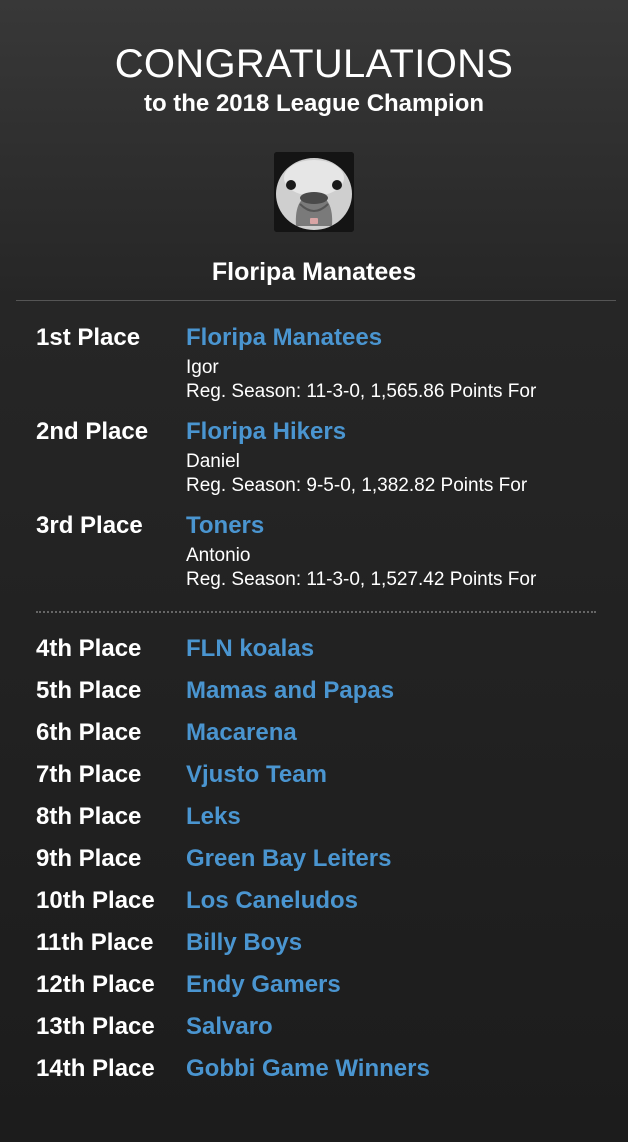  Describe the element at coordinates (314, 947) in the screenshot. I see `standings-row: 11th Place Billy Boys` at that location.